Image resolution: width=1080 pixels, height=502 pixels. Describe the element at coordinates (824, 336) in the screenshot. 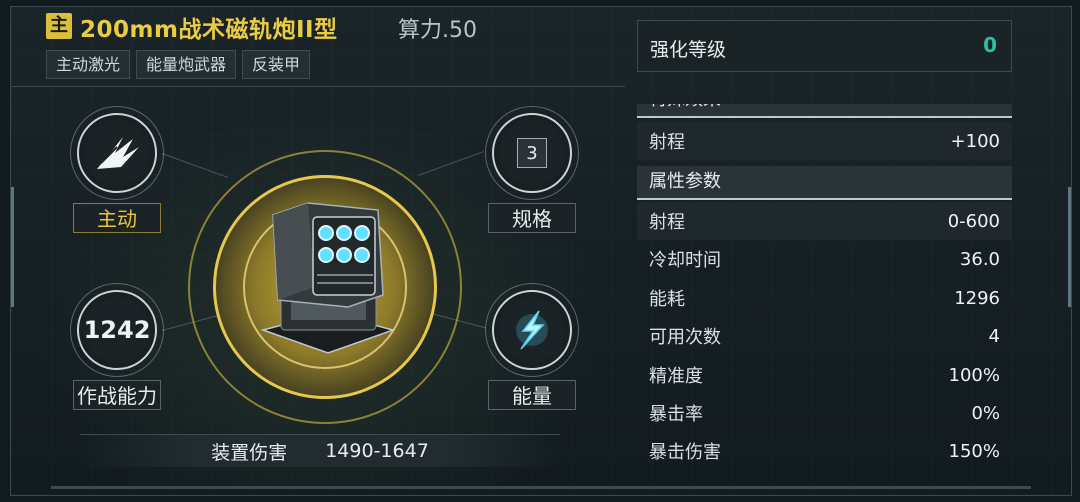

I see `stat-row-uses: 可用次数 4` at that location.